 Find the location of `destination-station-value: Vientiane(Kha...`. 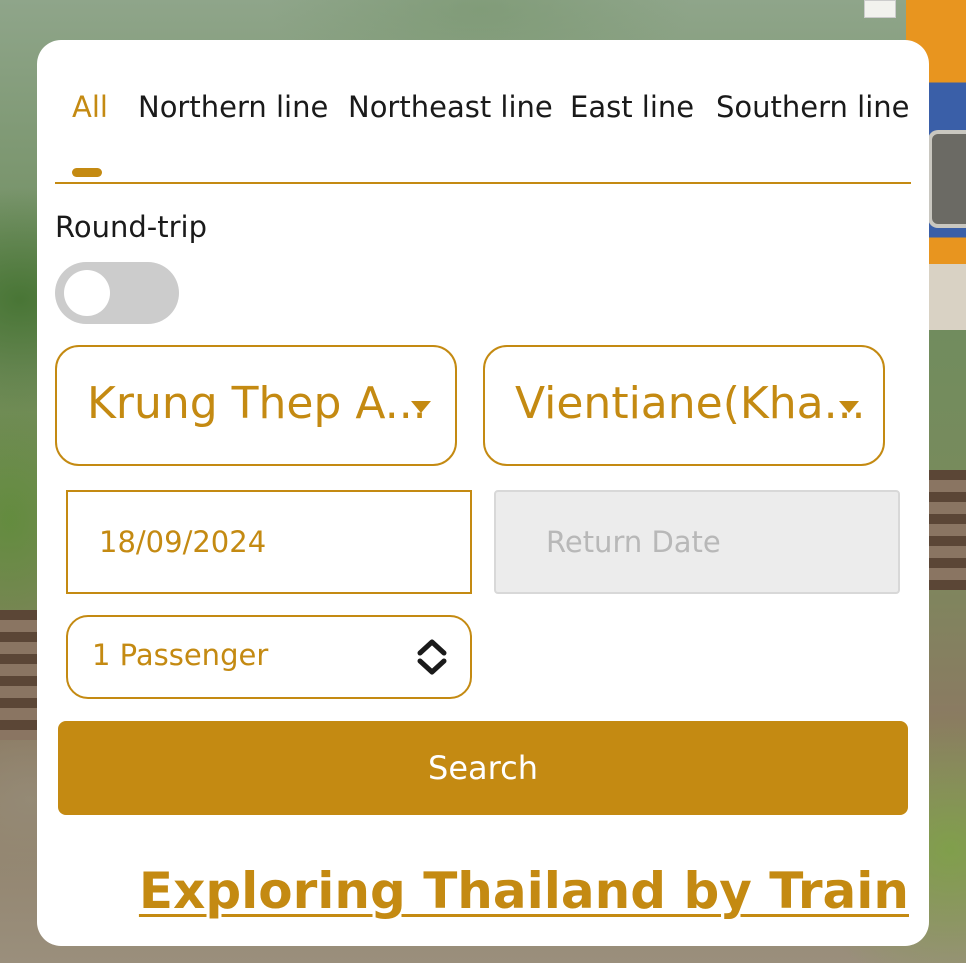

destination-station-value: Vientiane(Kha... is located at coordinates (690, 403).